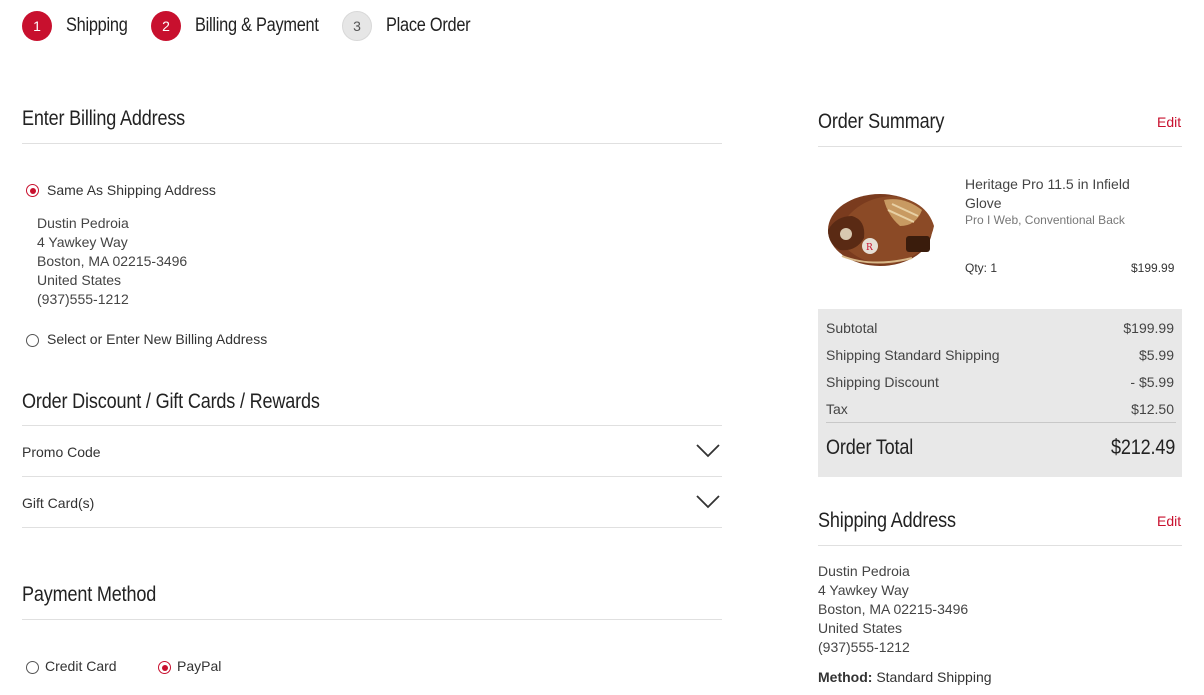  I want to click on paypal-label: PayPal, so click(199, 666).